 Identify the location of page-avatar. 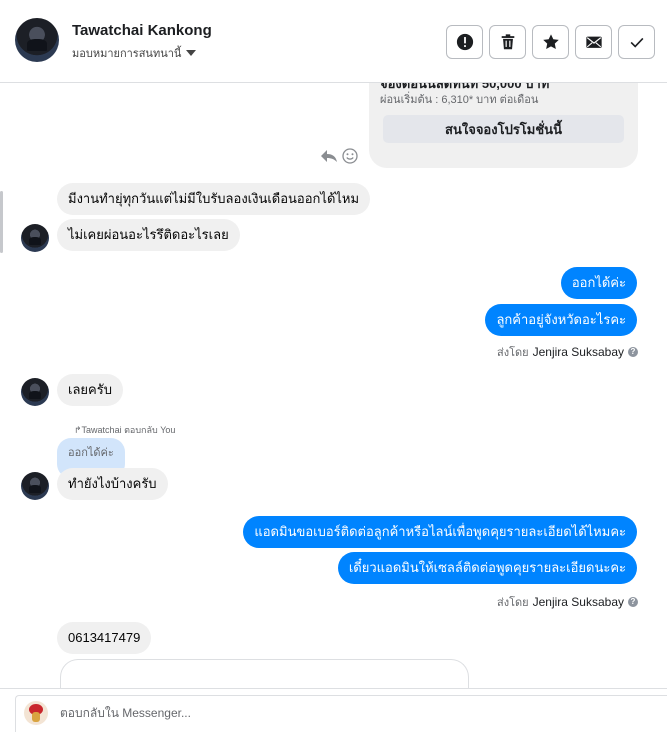
(36, 713).